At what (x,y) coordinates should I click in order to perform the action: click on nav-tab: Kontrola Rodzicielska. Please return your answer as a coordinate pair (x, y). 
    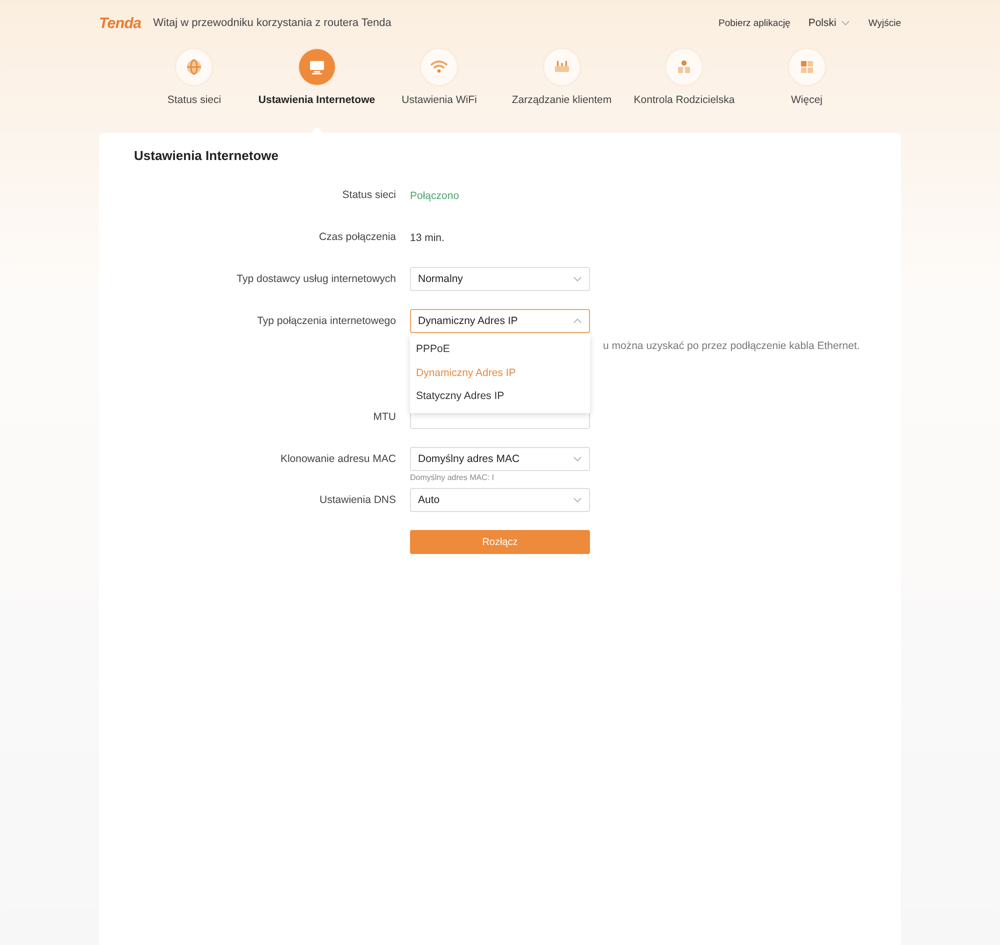
    Looking at the image, I should click on (684, 91).